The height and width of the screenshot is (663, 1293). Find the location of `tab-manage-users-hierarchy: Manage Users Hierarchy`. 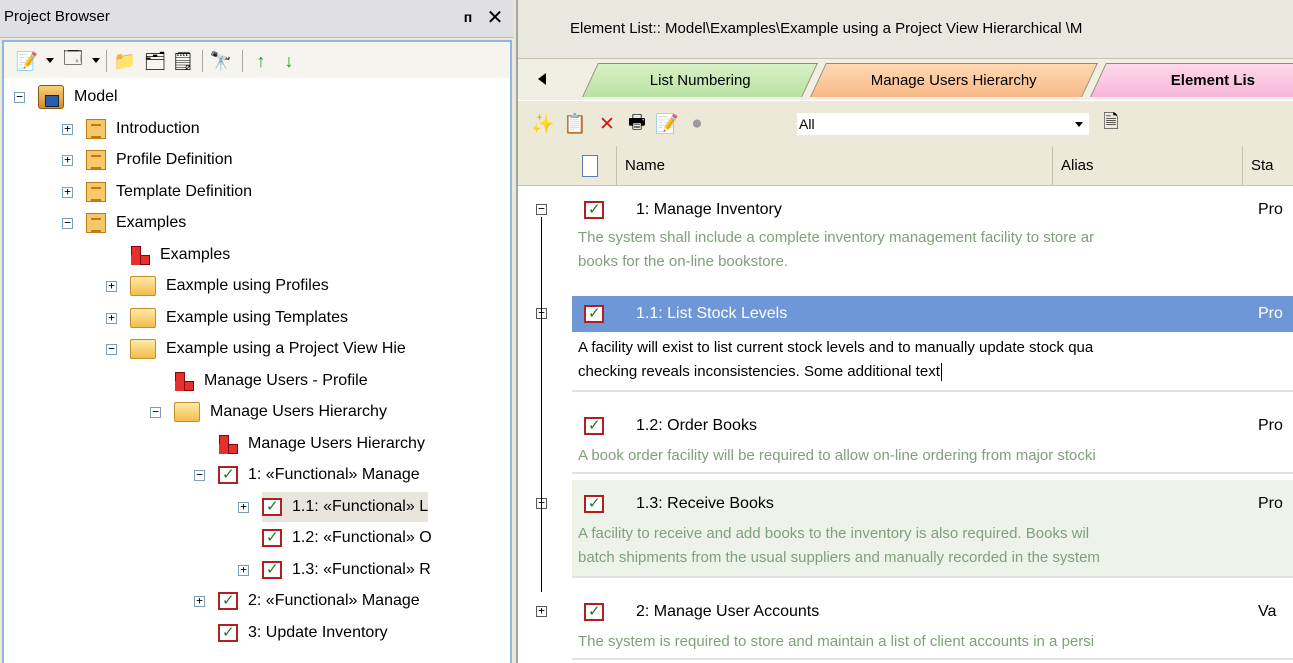

tab-manage-users-hierarchy: Manage Users Hierarchy is located at coordinates (954, 80).